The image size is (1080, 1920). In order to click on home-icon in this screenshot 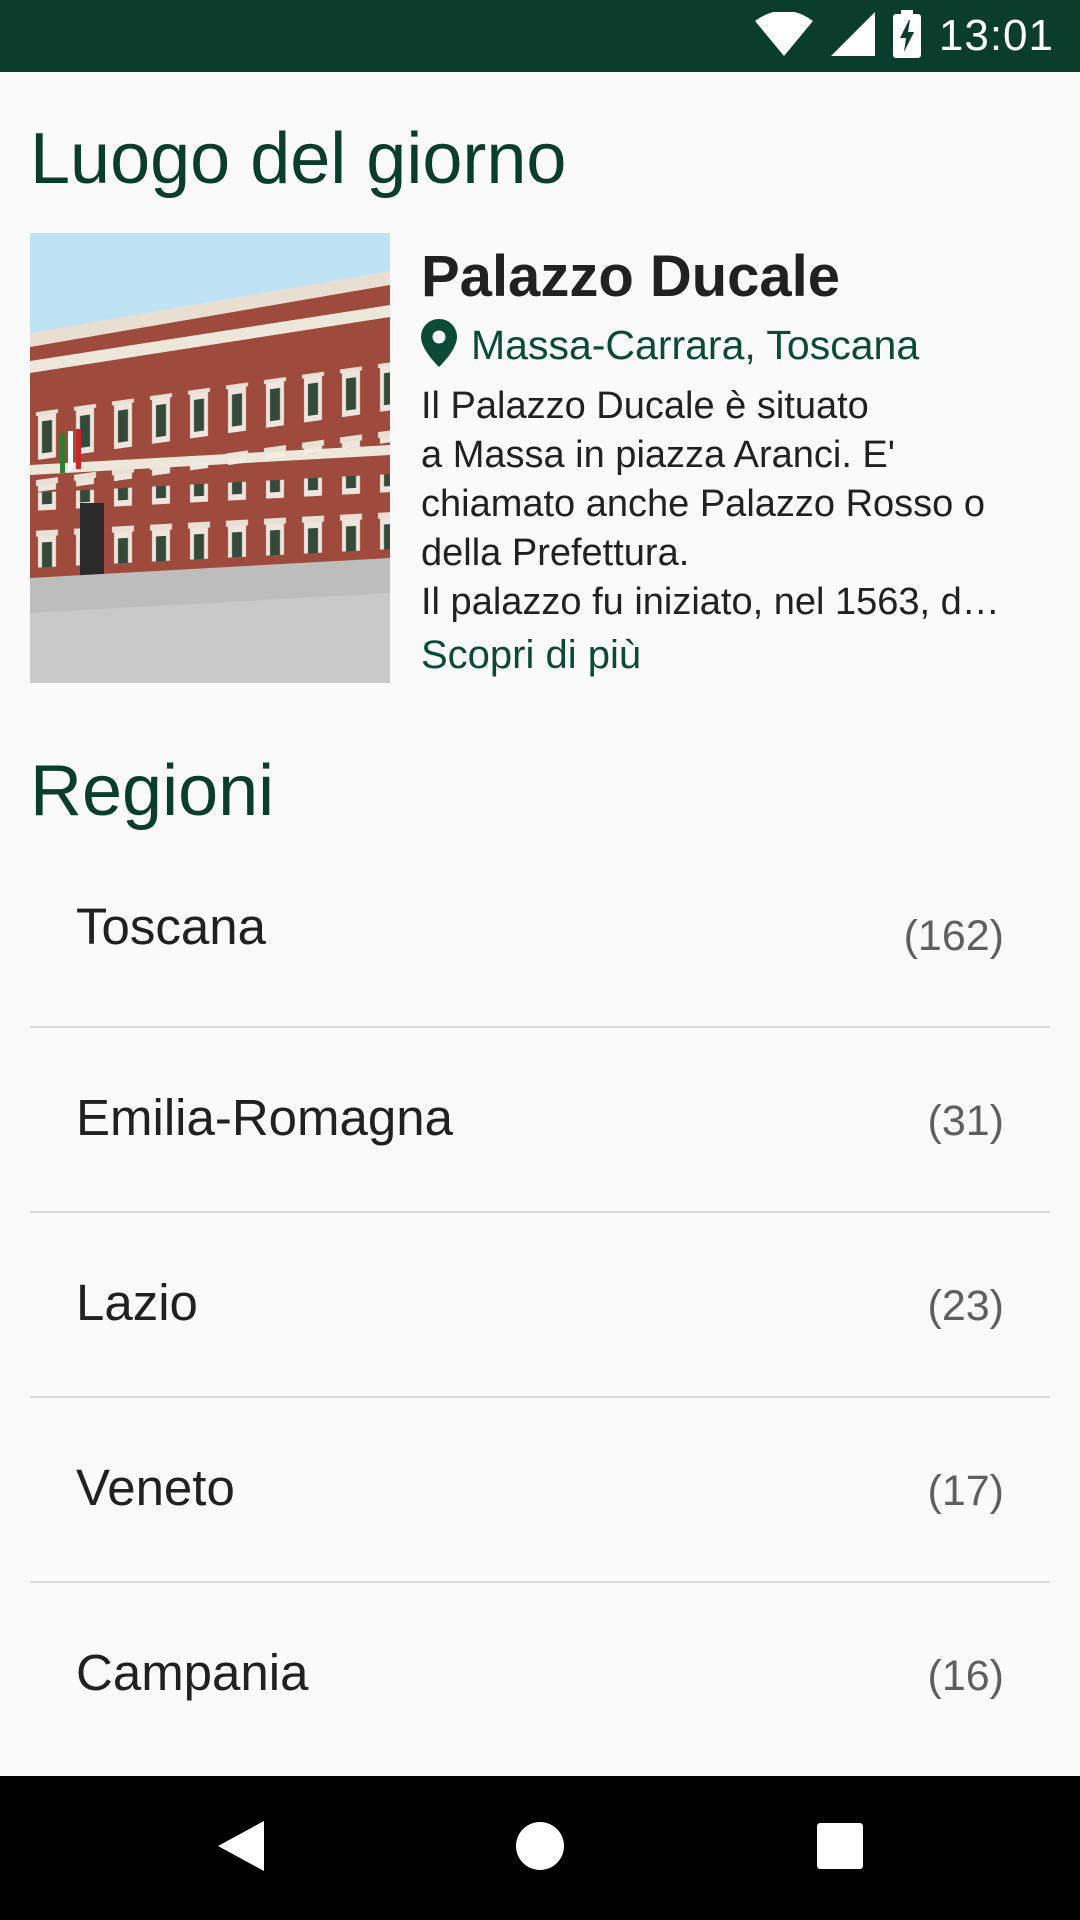, I will do `click(540, 1848)`.